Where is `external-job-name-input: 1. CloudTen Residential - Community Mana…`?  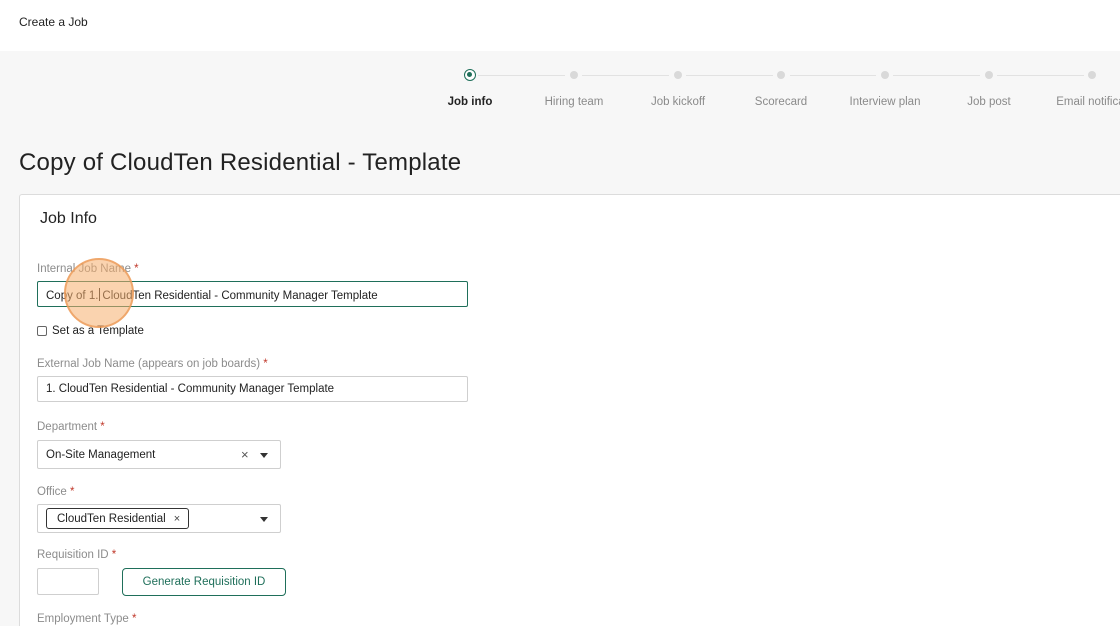 external-job-name-input: 1. CloudTen Residential - Community Mana… is located at coordinates (252, 389).